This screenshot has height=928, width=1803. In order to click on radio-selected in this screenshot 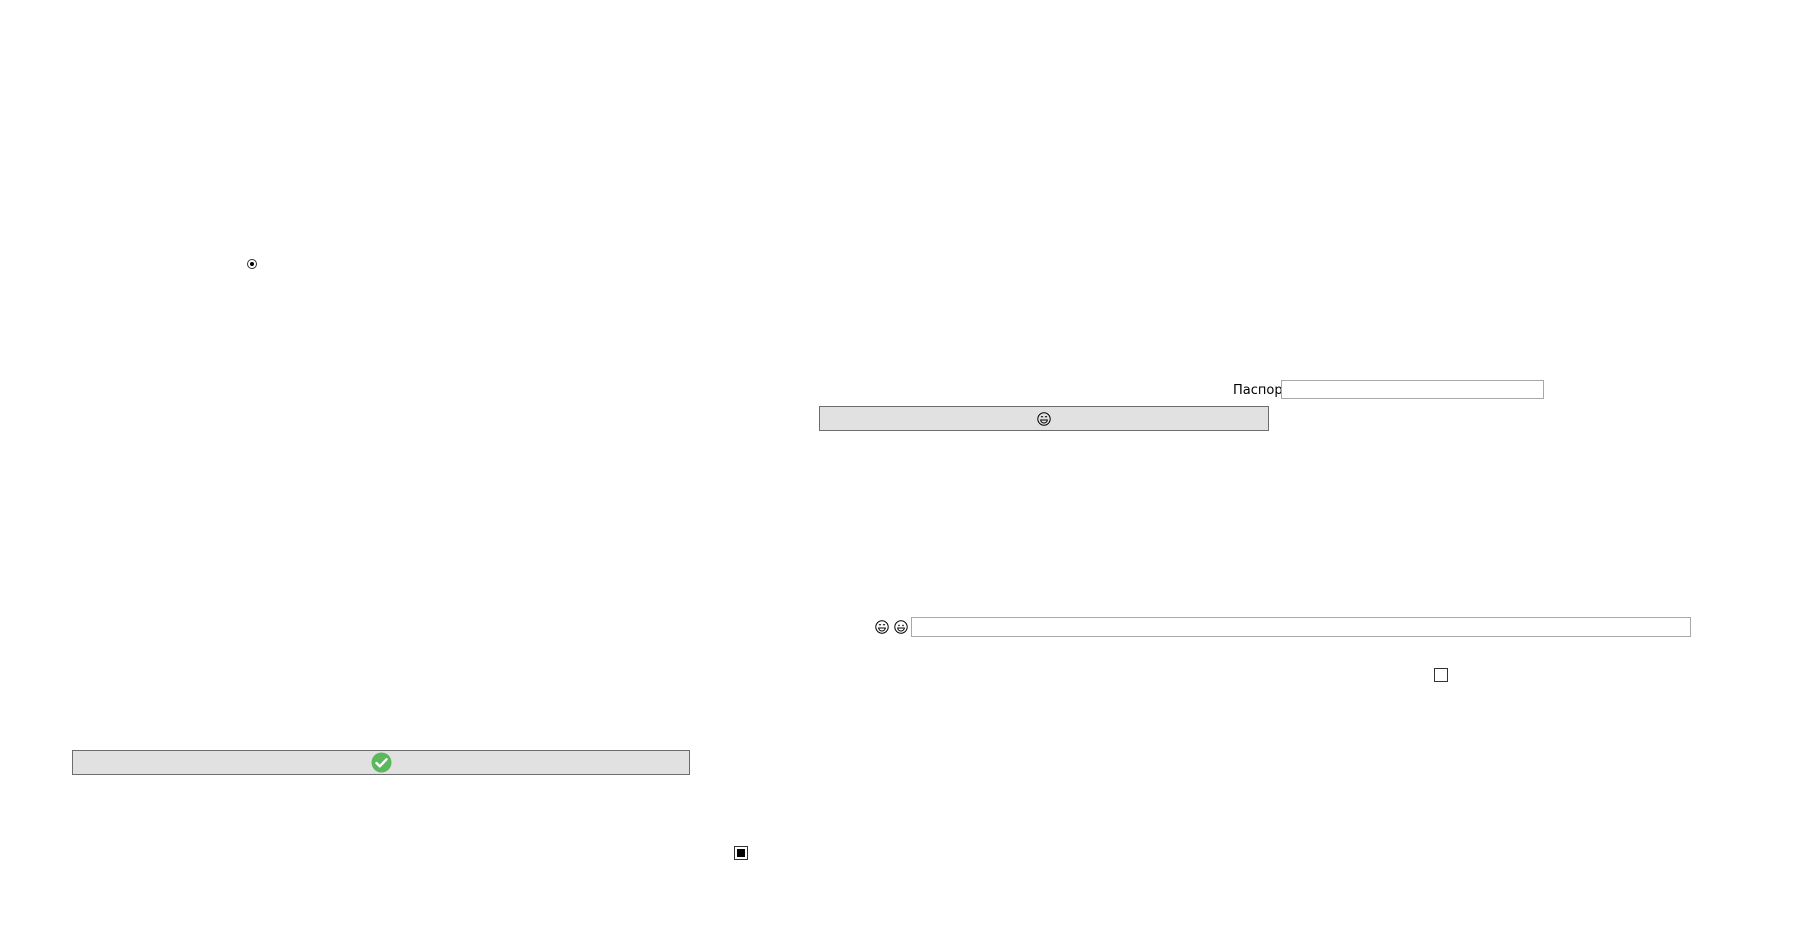, I will do `click(252, 264)`.